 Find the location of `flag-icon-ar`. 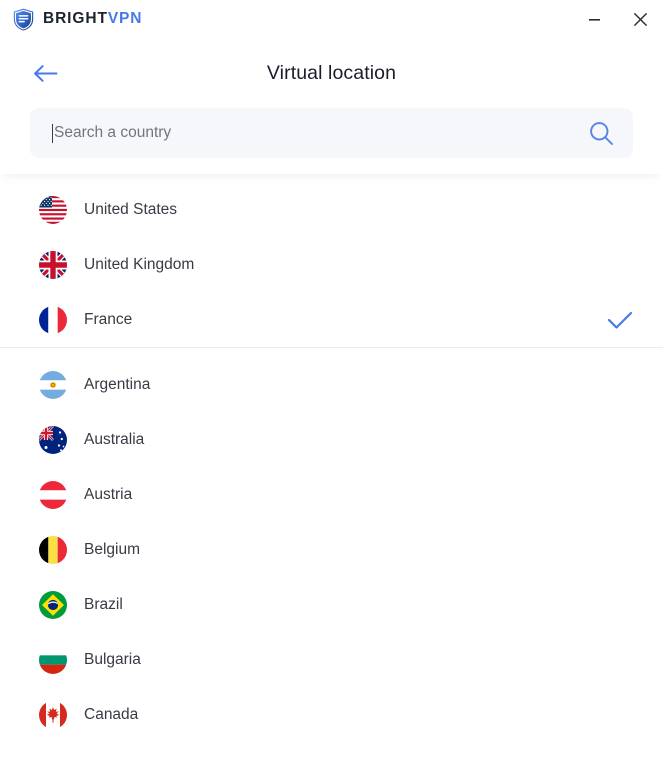

flag-icon-ar is located at coordinates (53, 384).